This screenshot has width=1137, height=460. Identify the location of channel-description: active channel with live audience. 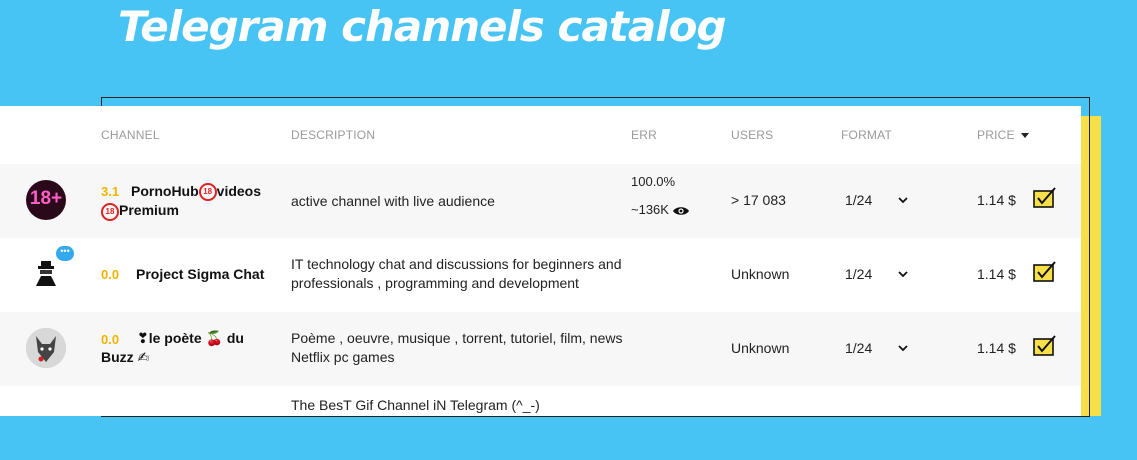
(393, 201).